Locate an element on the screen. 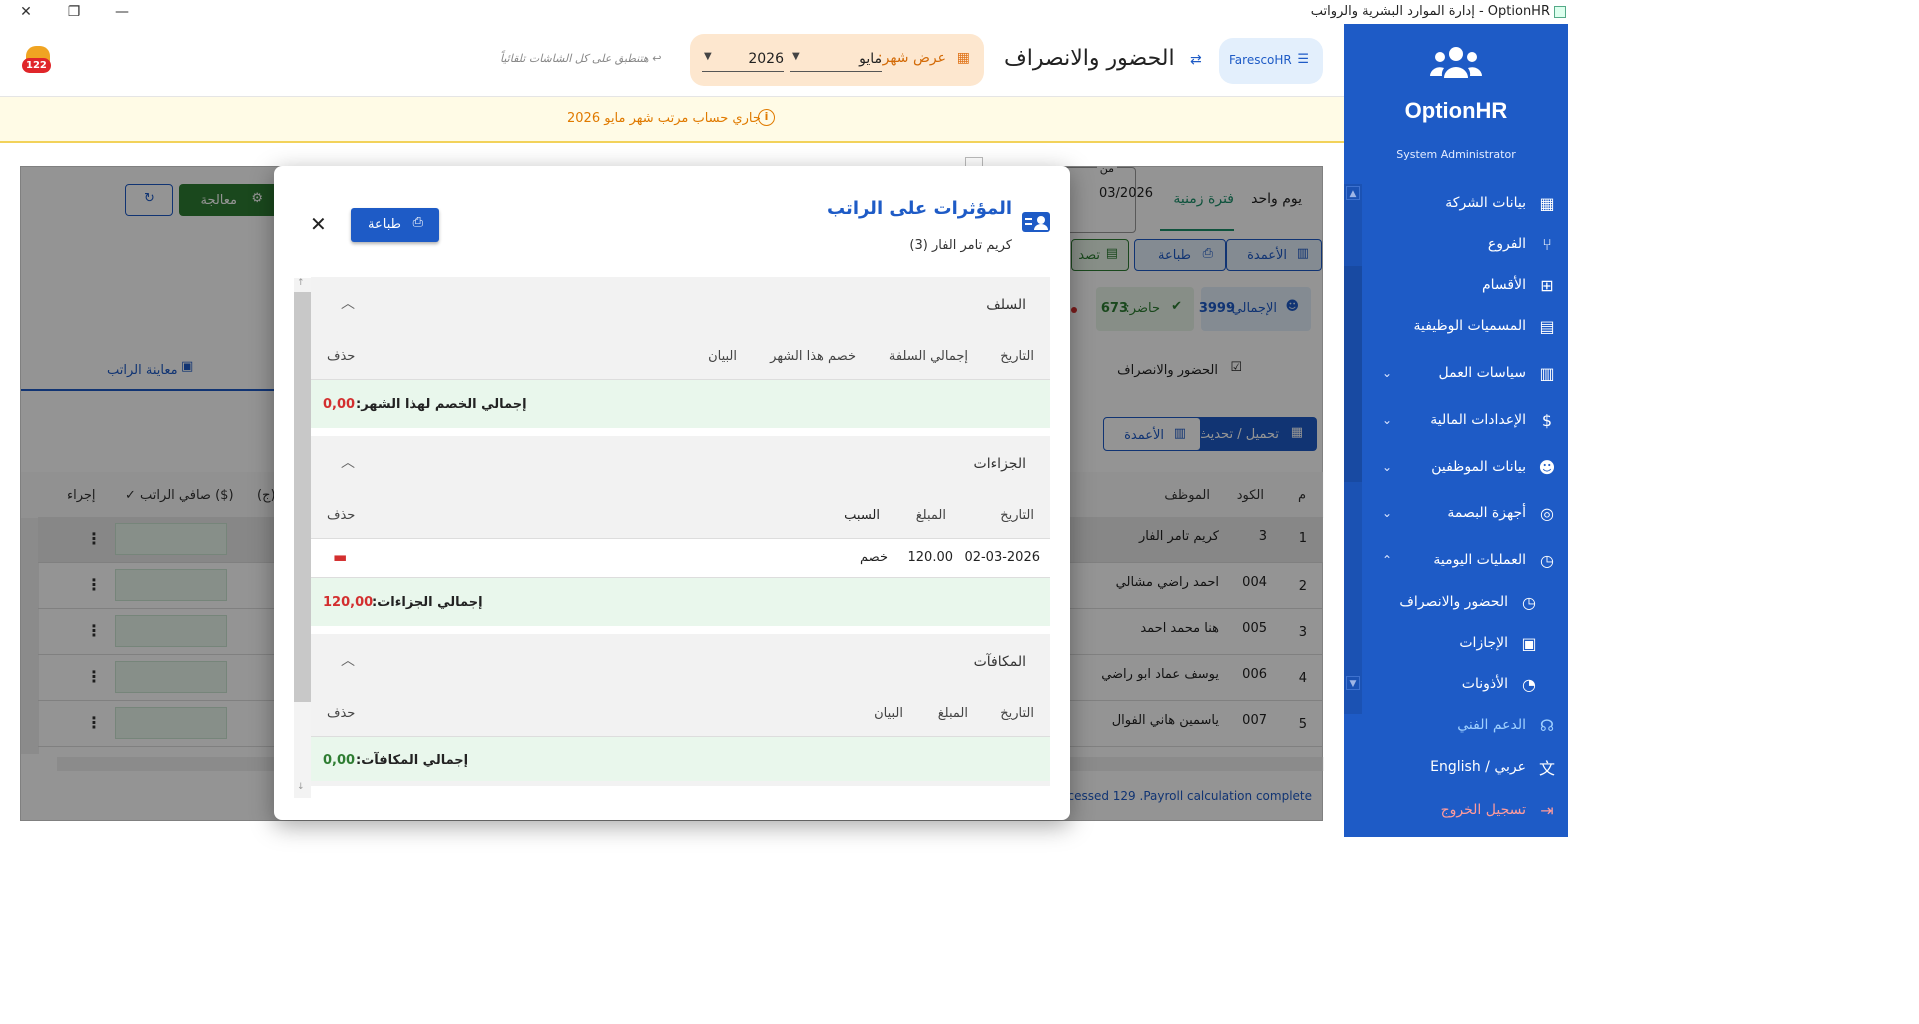 This screenshot has height=1024, width=1919. banner-text: جاري حساب مرتب شهر مايو 2026 is located at coordinates (664, 118).